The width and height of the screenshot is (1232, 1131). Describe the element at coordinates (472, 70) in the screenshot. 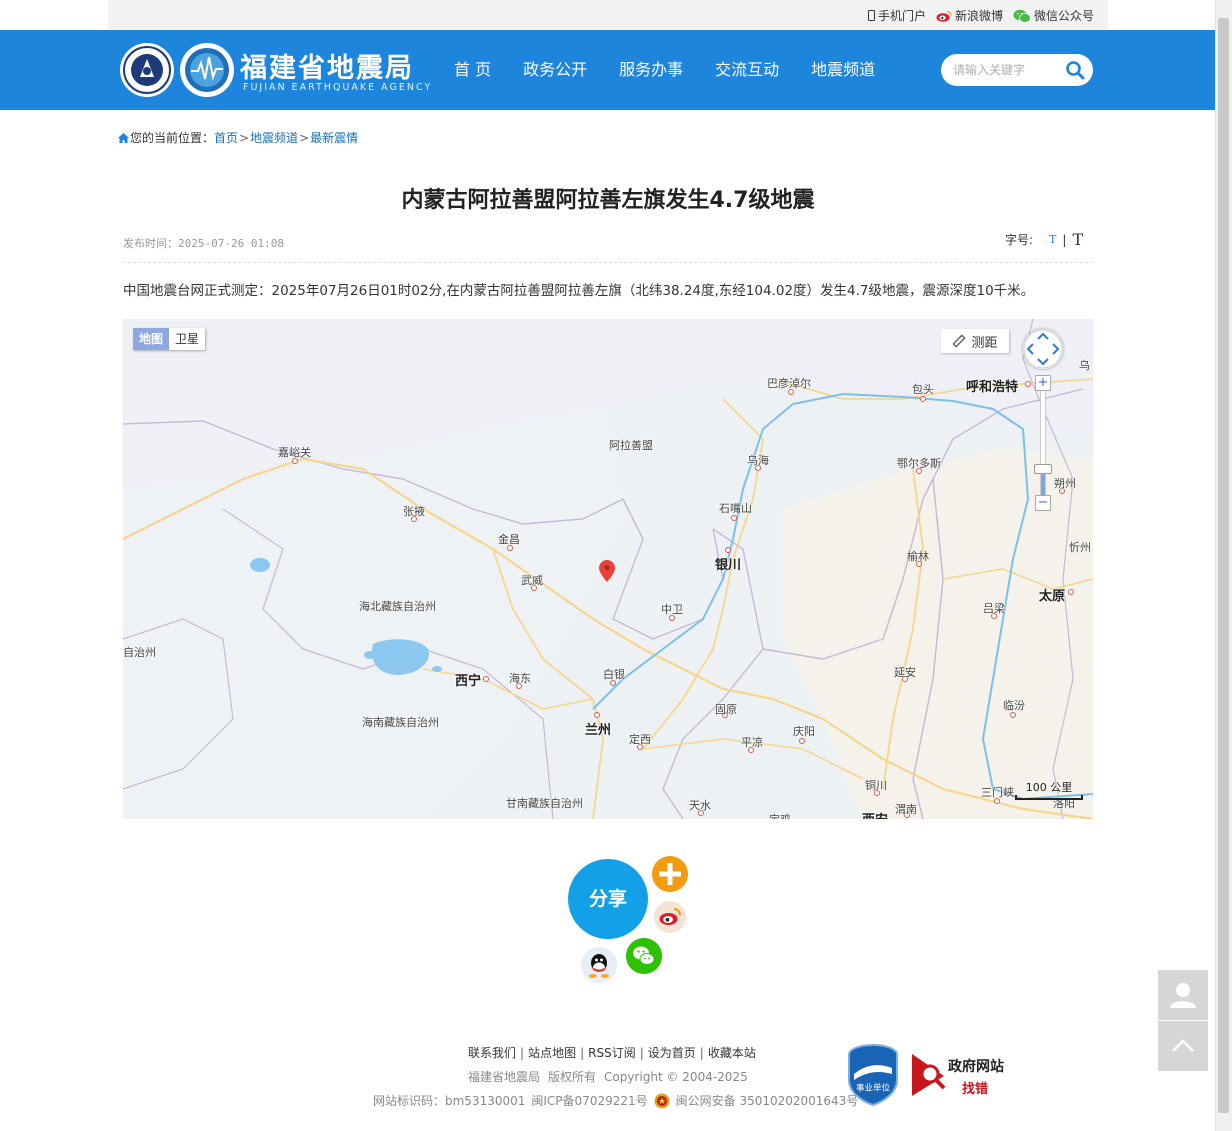

I see `nav-home: 首 页` at that location.